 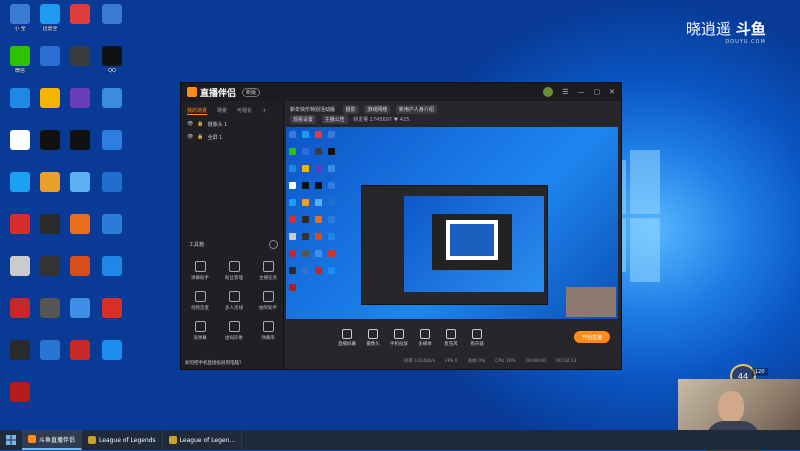 What do you see at coordinates (234, 271) in the screenshot?
I see `tool-item: 粉丝管理` at bounding box center [234, 271].